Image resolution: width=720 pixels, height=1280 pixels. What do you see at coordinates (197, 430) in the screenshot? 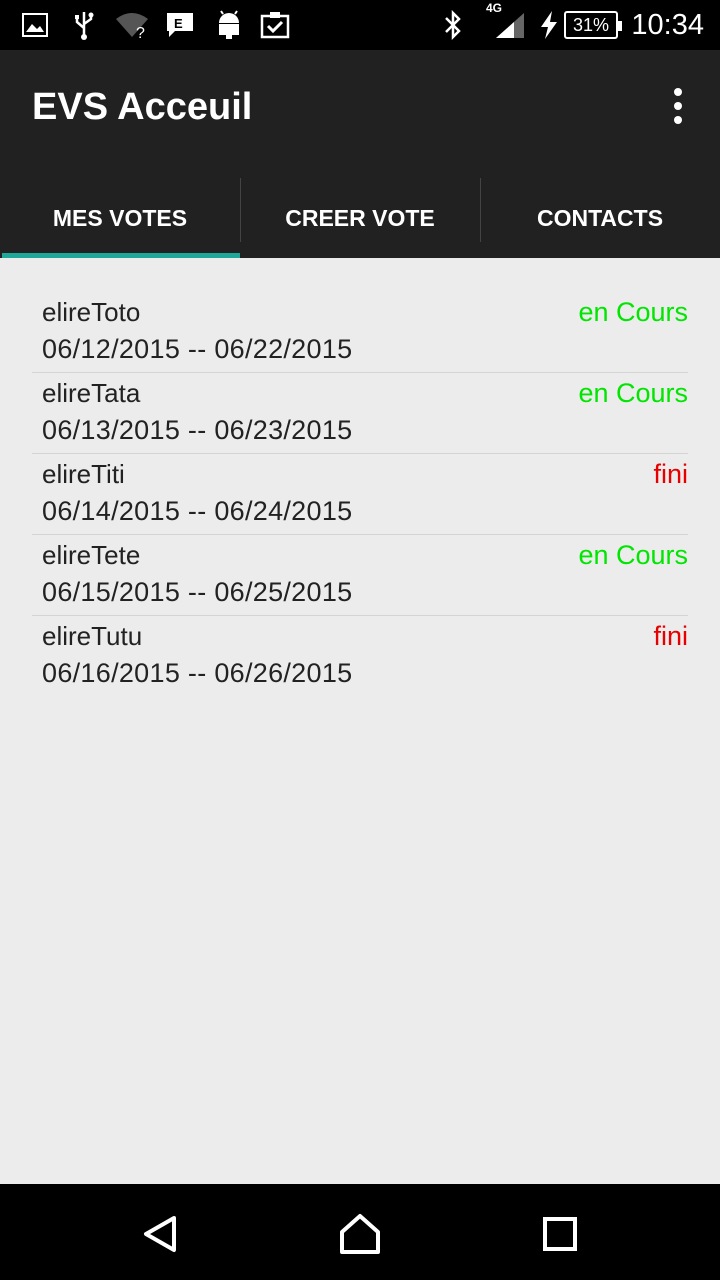
I see `vote-dates: 06/13/2015 -- 06/23/2015` at bounding box center [197, 430].